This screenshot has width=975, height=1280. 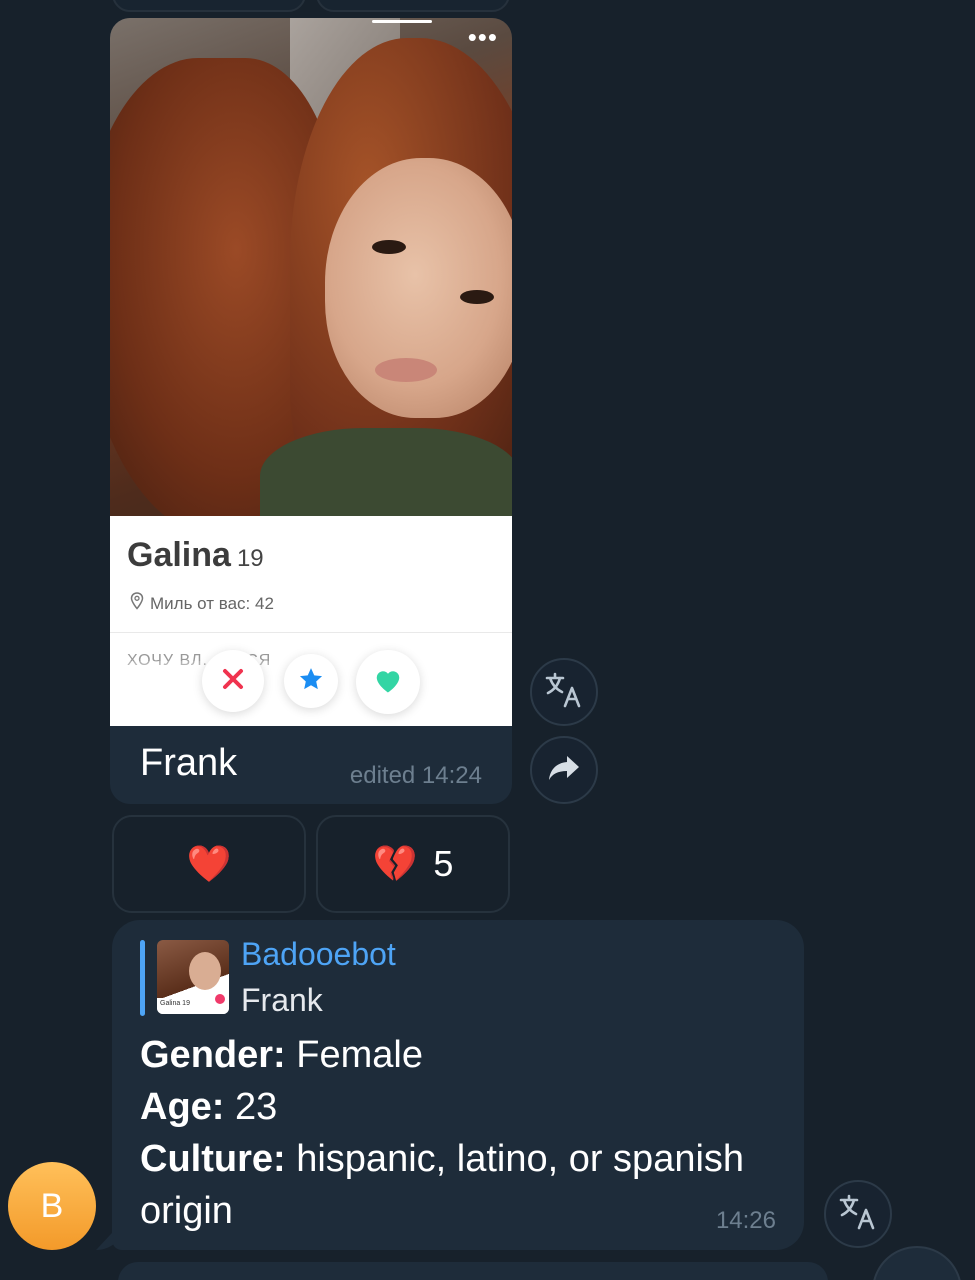 I want to click on gender-line: Gender: Female, so click(x=281, y=1055).